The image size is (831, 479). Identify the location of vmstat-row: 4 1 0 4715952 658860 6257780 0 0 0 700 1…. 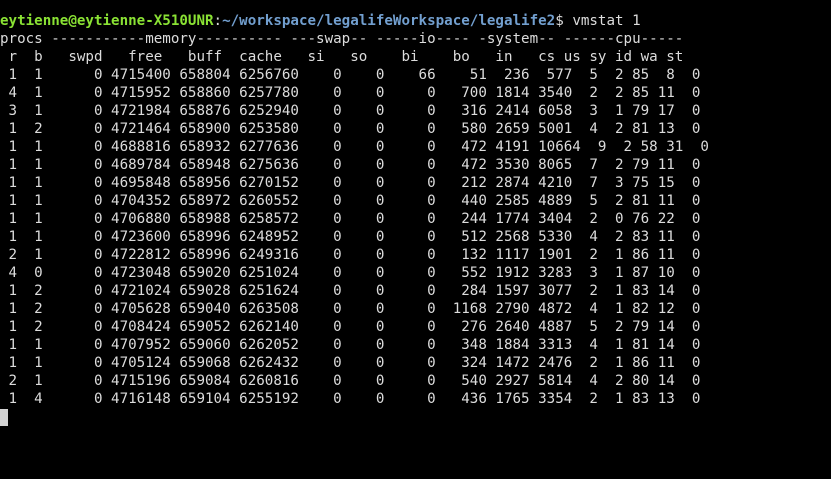
(350, 93).